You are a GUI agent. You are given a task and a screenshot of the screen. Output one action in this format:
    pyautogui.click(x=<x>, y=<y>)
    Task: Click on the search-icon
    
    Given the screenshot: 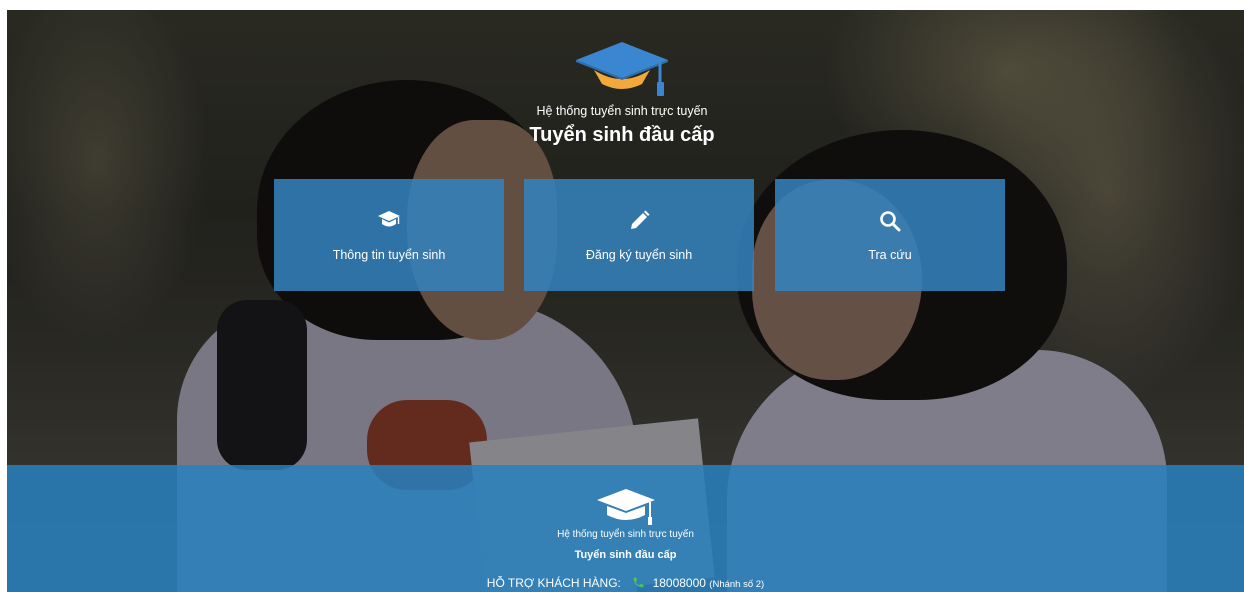 What is the action you would take?
    pyautogui.click(x=890, y=222)
    